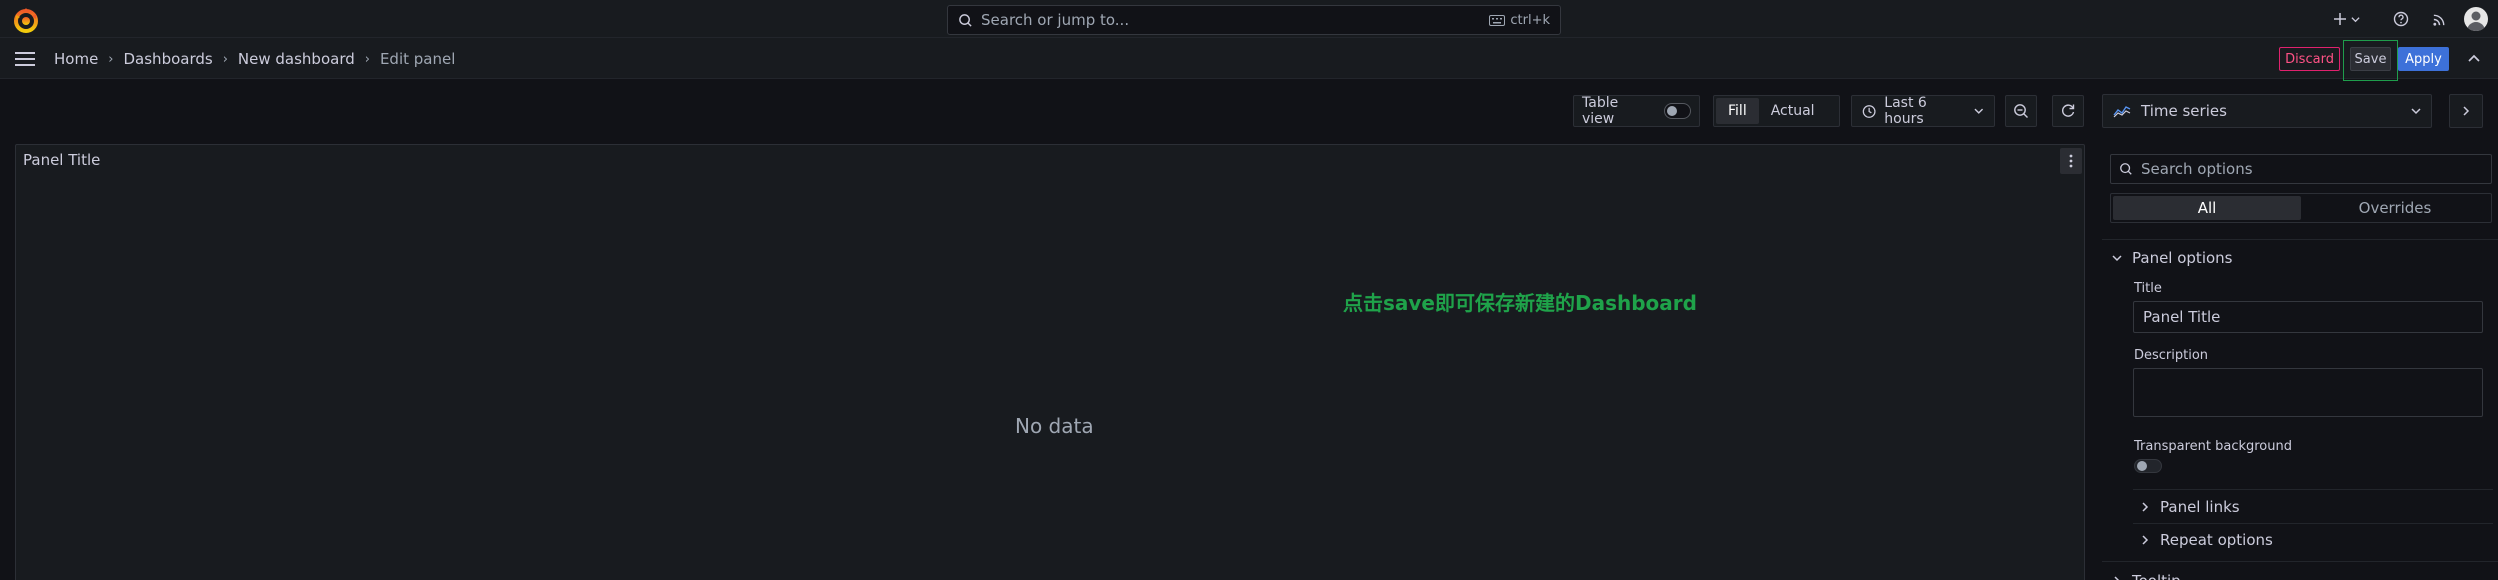 The image size is (2498, 580). Describe the element at coordinates (1869, 111) in the screenshot. I see `clock-icon` at that location.